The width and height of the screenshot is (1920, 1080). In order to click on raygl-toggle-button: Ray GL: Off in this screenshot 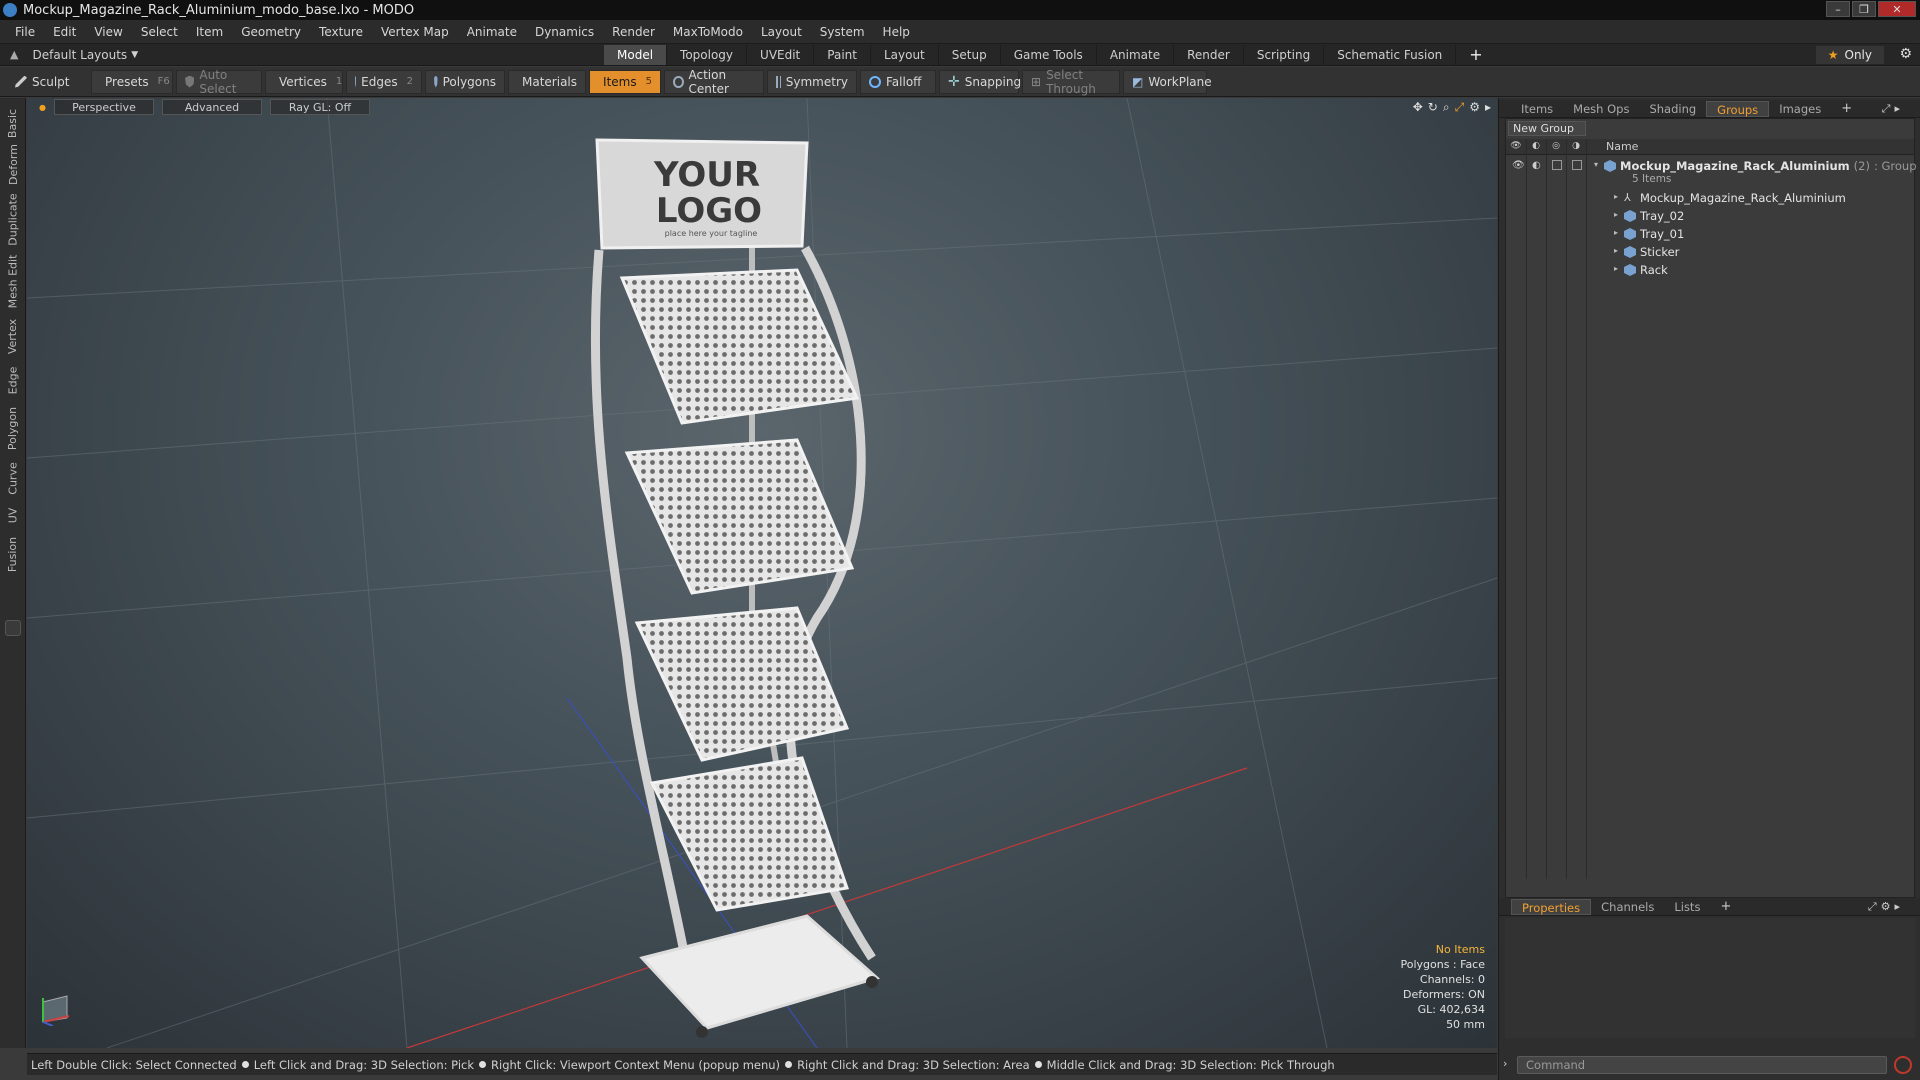, I will do `click(319, 107)`.